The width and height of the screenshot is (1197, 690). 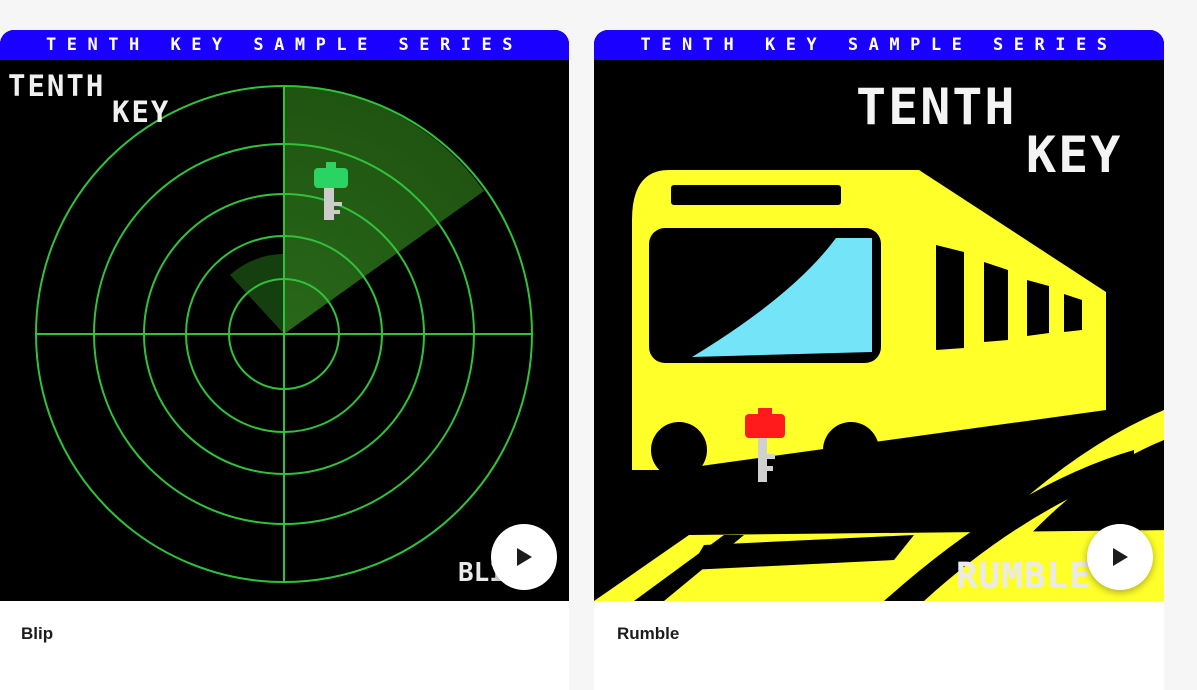 I want to click on album-cover-label: RUMBLE, so click(x=1024, y=576).